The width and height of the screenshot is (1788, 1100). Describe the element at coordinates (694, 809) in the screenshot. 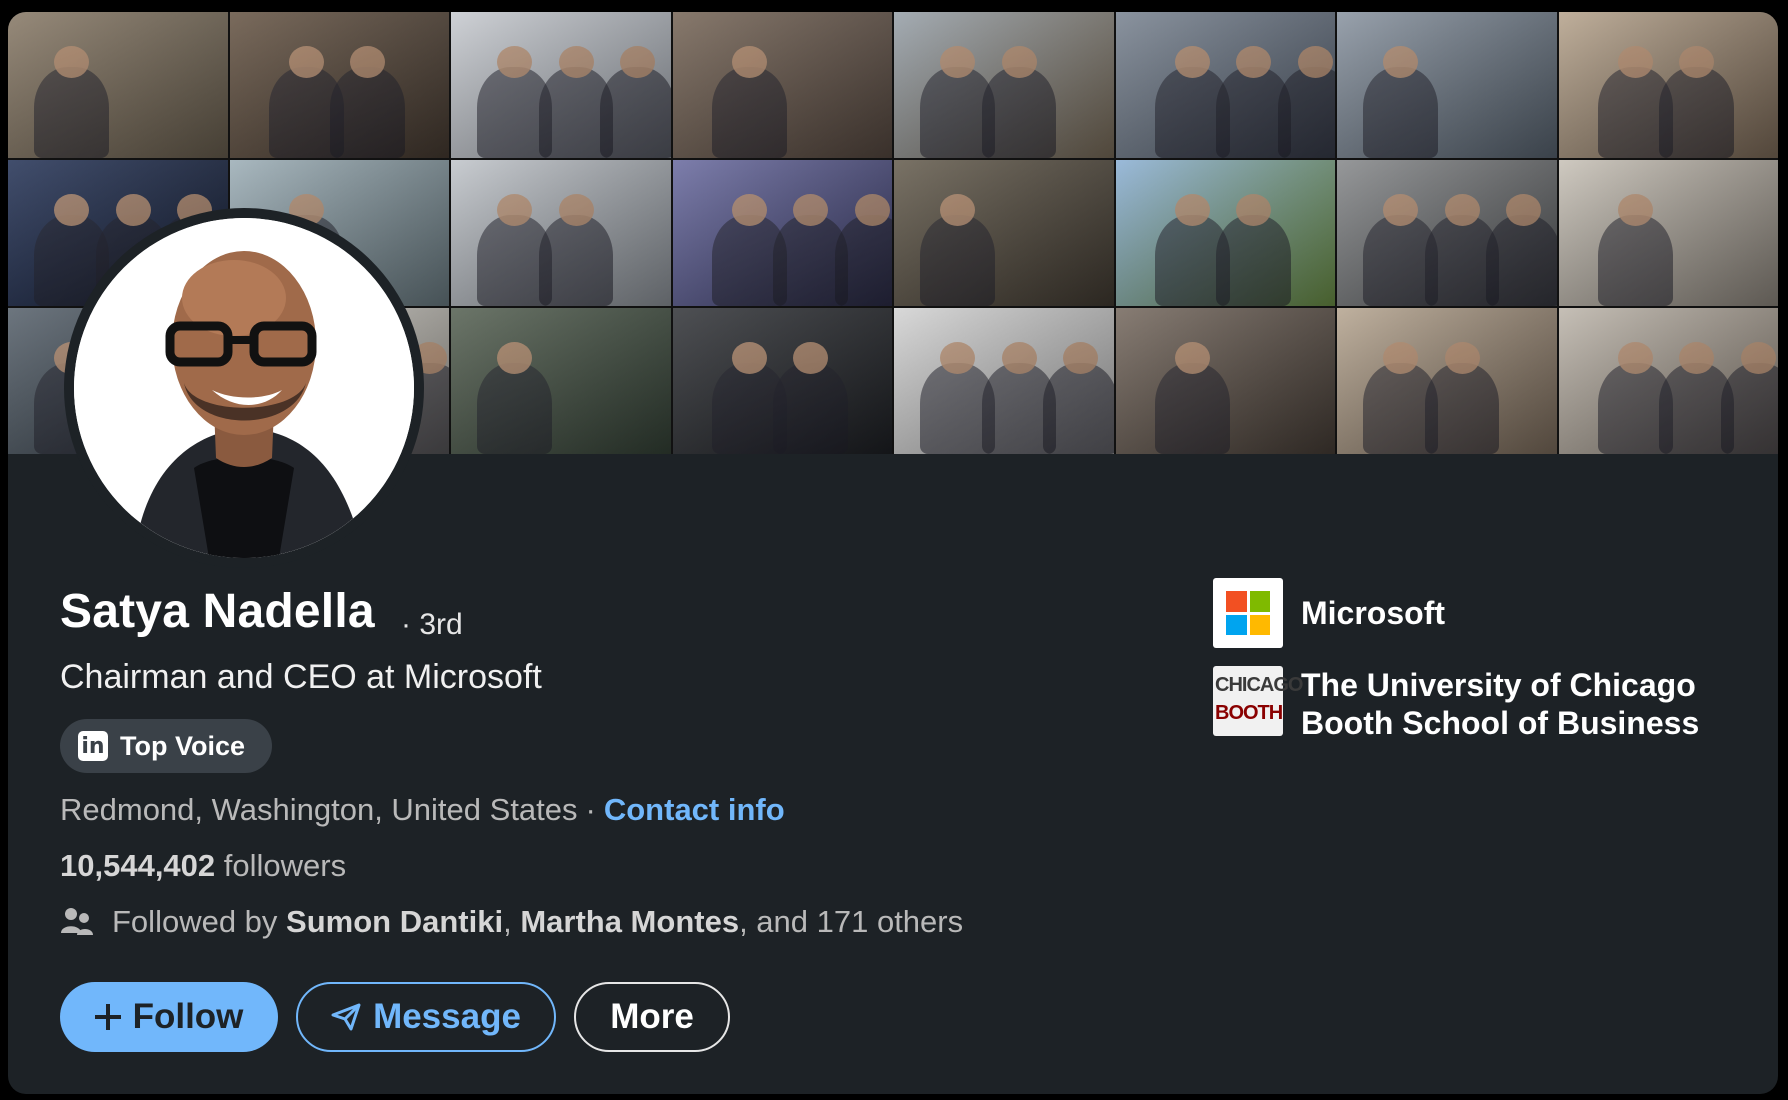

I see `contact-info-link: Contact info` at that location.